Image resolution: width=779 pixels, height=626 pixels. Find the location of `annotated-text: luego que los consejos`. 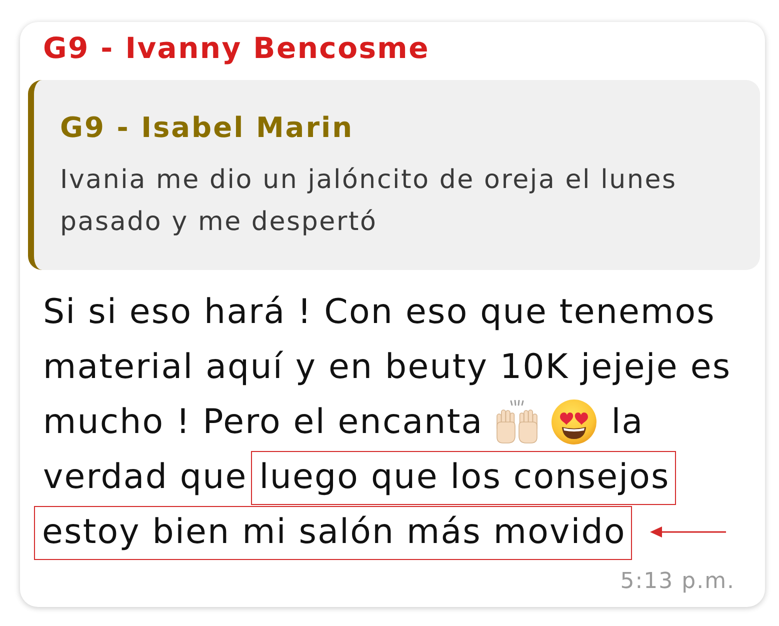

annotated-text: luego que los consejos is located at coordinates (463, 477).